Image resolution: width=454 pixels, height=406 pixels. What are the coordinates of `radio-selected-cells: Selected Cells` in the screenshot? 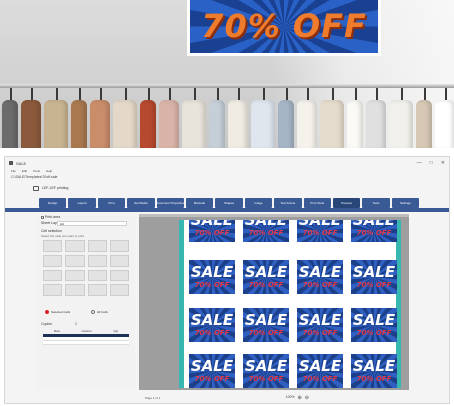 It's located at (57, 312).